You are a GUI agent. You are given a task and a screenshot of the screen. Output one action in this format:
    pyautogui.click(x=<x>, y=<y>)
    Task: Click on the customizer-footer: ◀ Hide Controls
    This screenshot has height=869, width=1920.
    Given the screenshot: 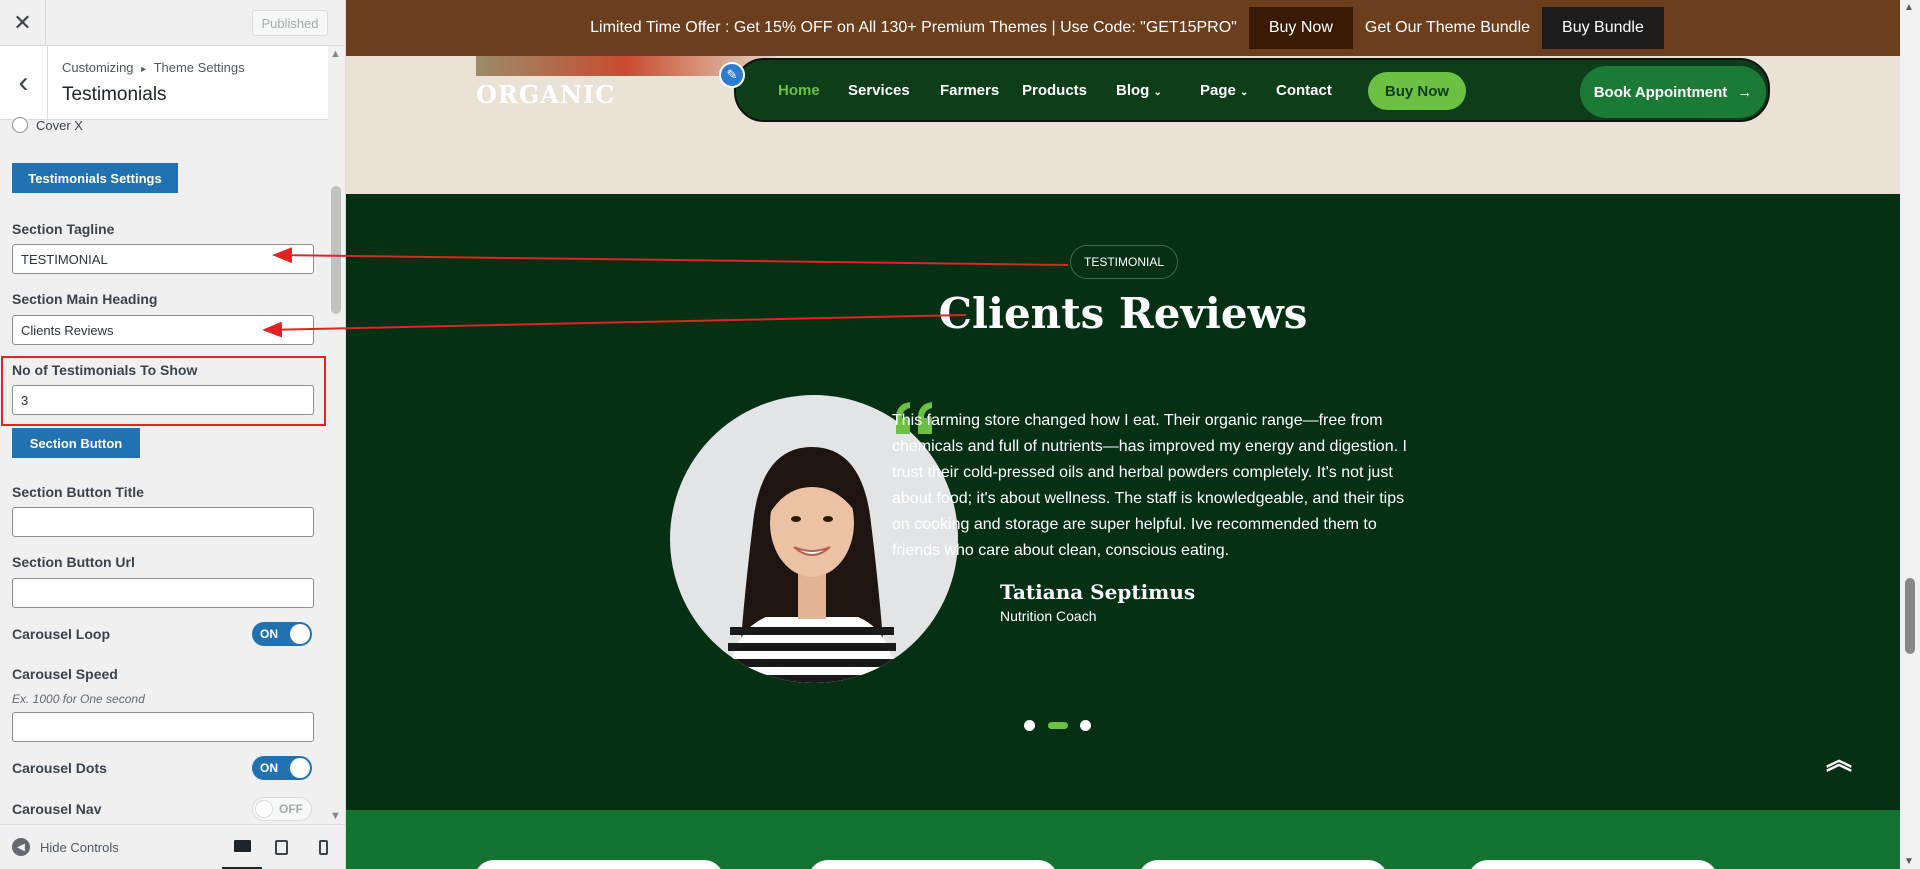 What is the action you would take?
    pyautogui.click(x=172, y=846)
    